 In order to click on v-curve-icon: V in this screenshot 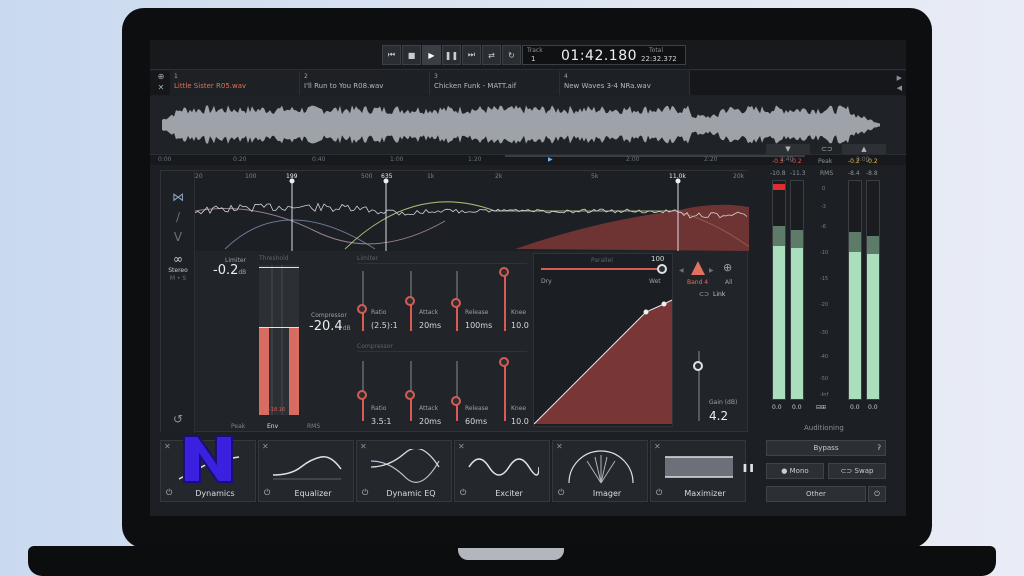, I will do `click(178, 237)`.